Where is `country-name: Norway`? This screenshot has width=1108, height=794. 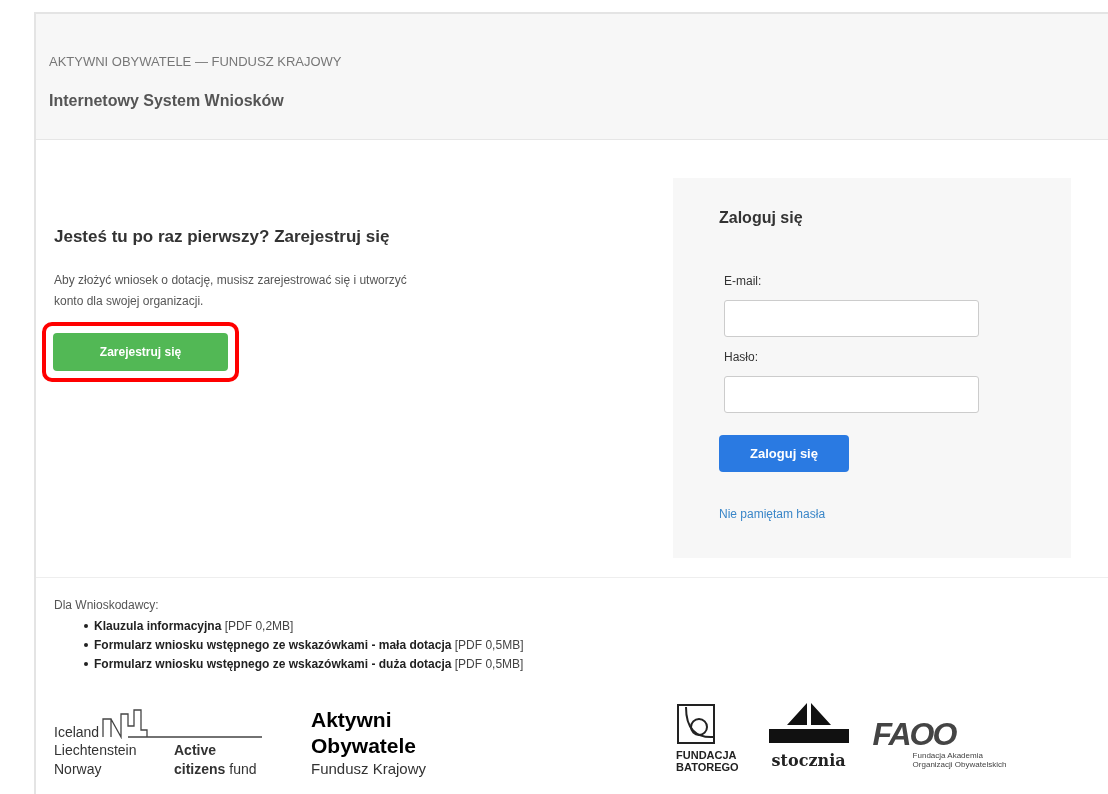
country-name: Norway is located at coordinates (78, 769).